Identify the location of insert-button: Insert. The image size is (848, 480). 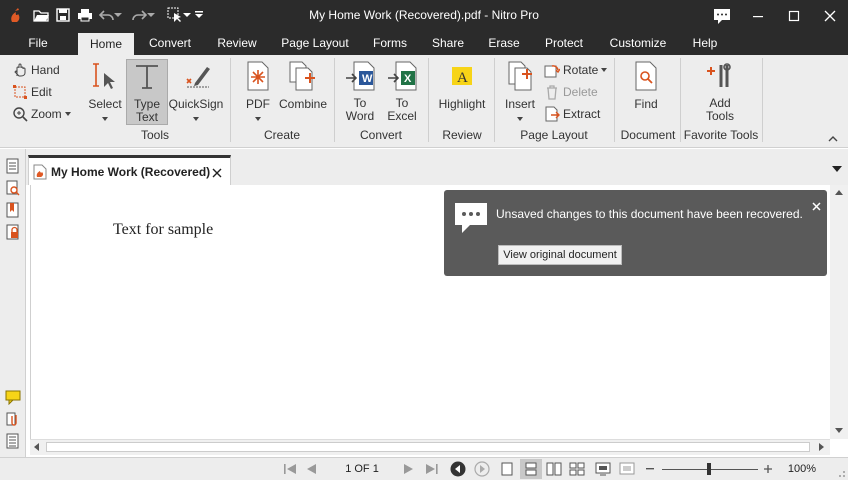
(520, 92).